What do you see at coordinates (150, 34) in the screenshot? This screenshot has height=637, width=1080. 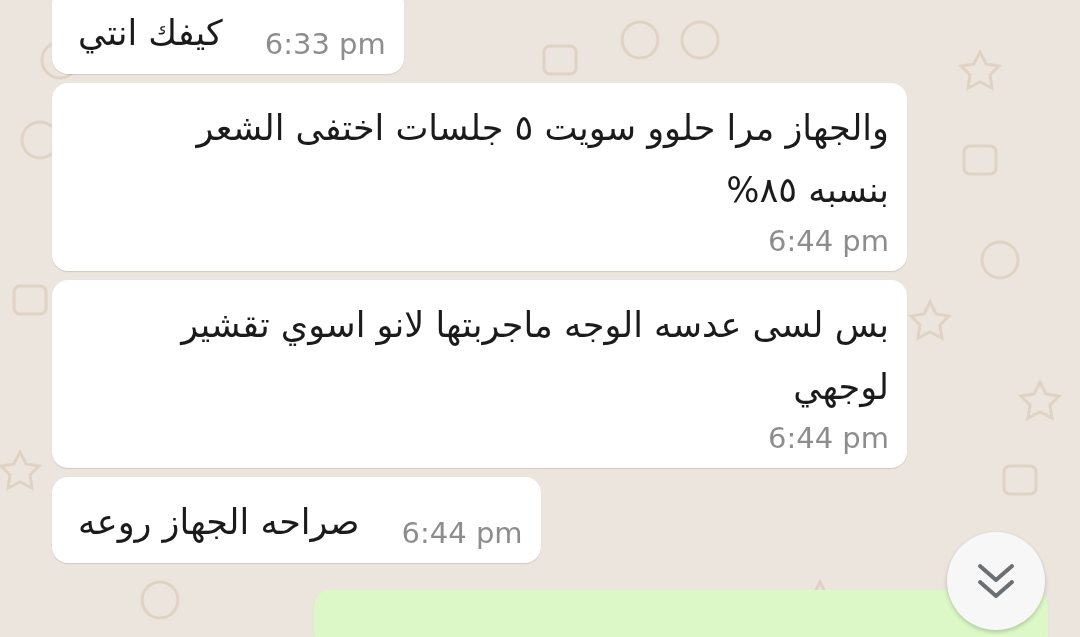 I see `message-text: كيفك انتي` at bounding box center [150, 34].